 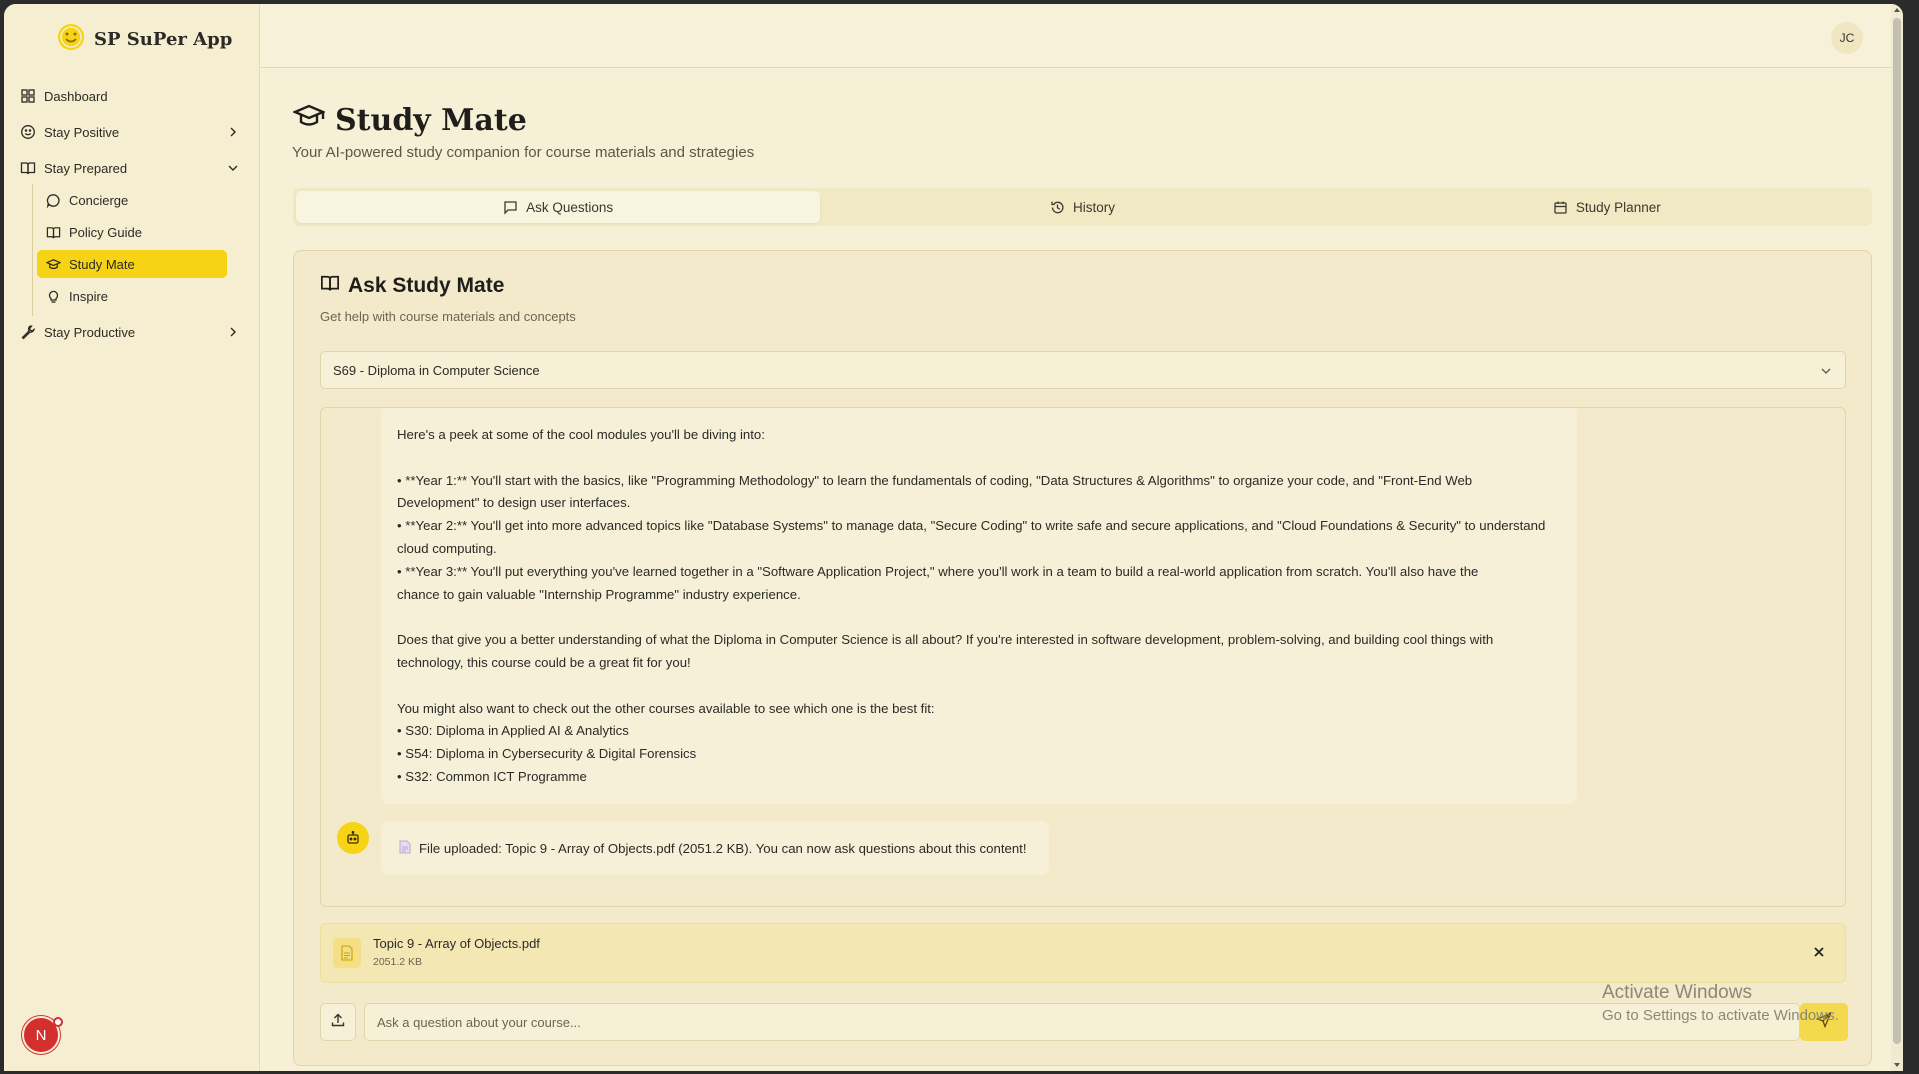 What do you see at coordinates (426, 285) in the screenshot?
I see `card-title-text: Ask Study Mate` at bounding box center [426, 285].